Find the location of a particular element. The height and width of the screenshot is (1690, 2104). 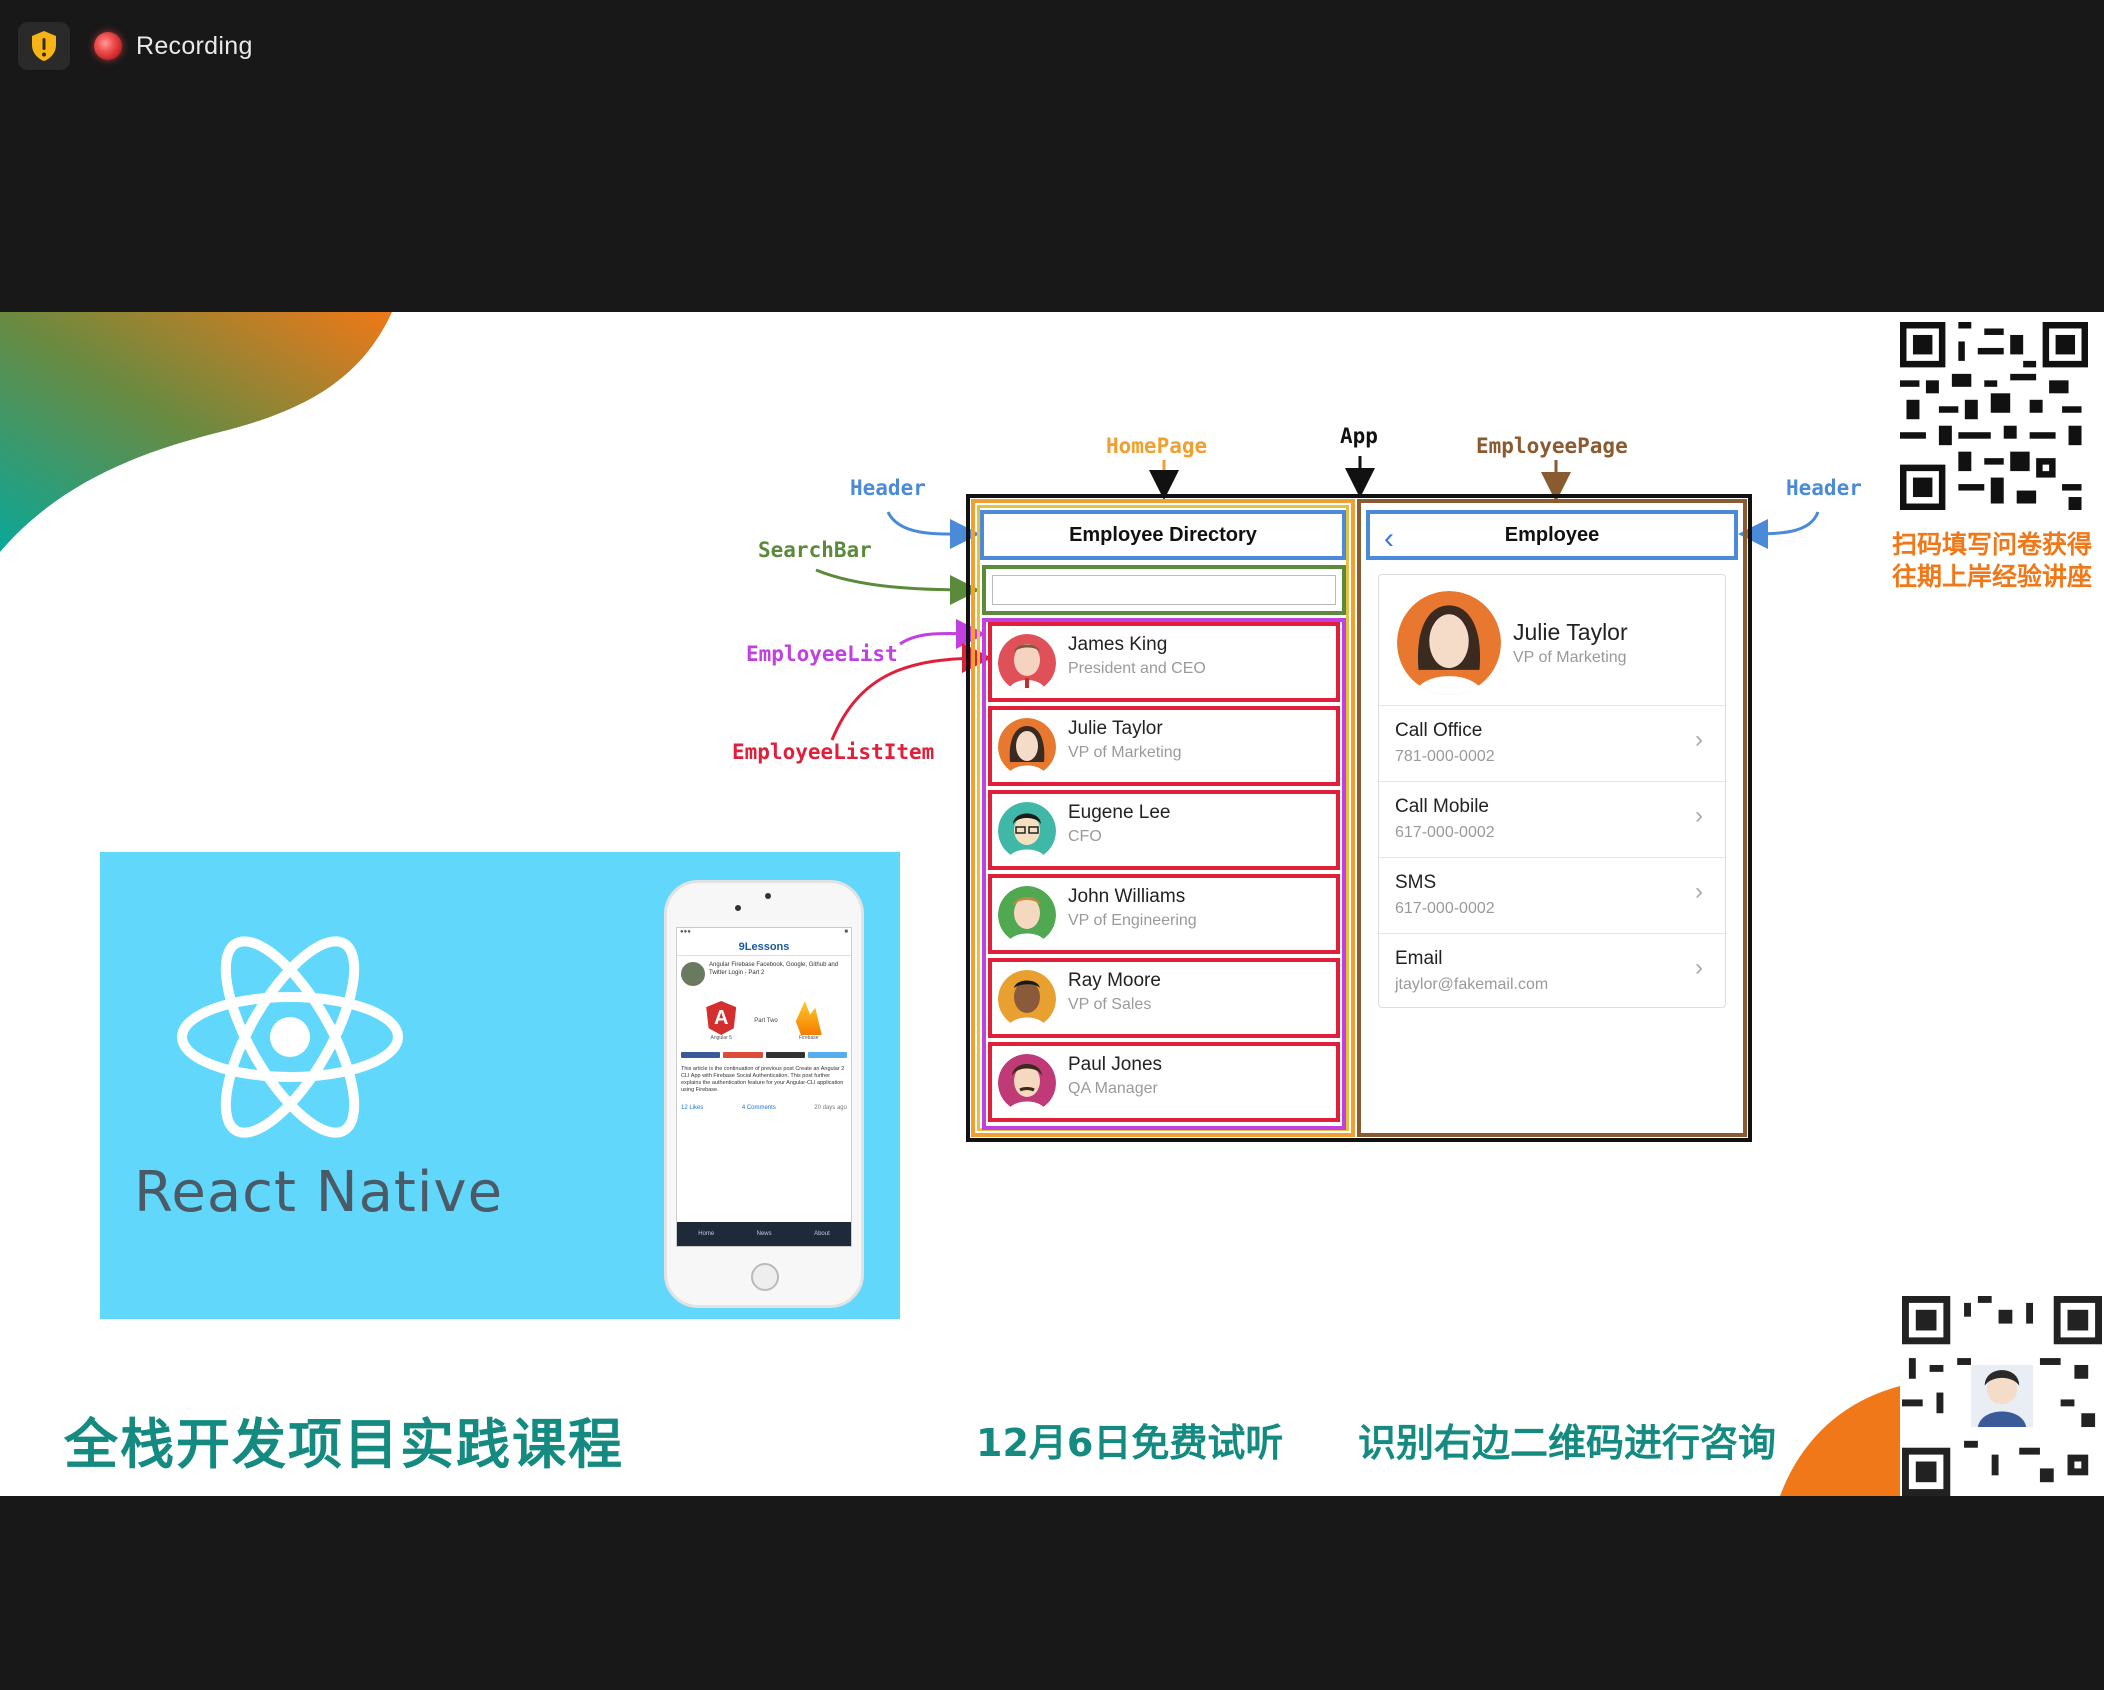

home-header: Employee Directory is located at coordinates (1163, 535).